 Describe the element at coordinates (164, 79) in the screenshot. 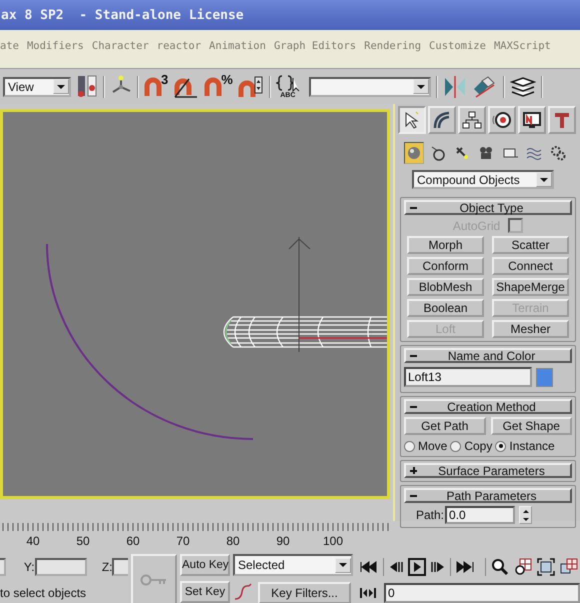

I see `snap-count-label: 3` at that location.